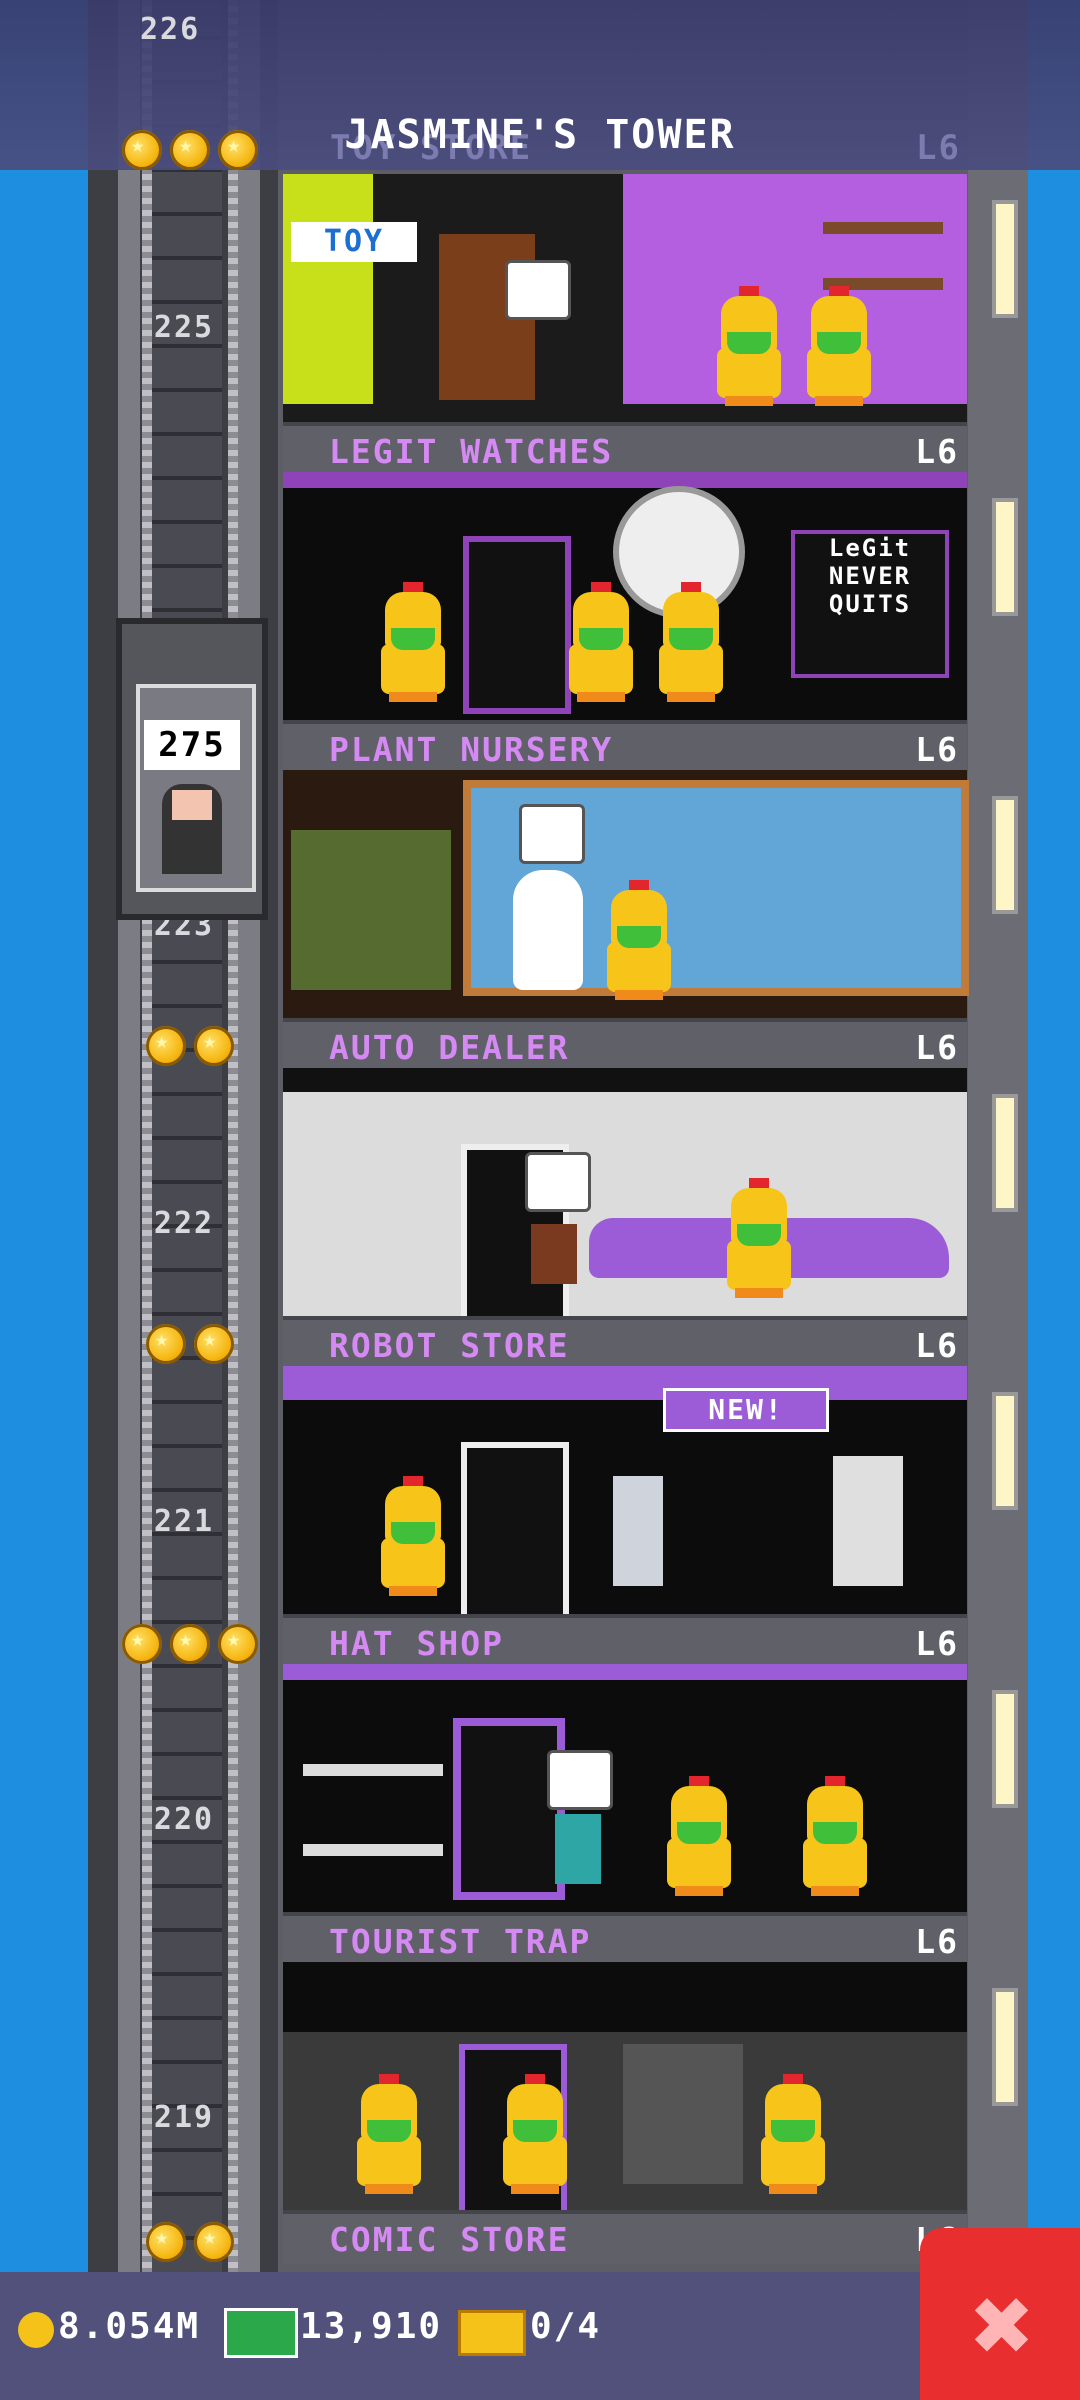 The height and width of the screenshot is (2400, 1080). I want to click on floor-room: LeGit NEVER QUITS, so click(625, 596).